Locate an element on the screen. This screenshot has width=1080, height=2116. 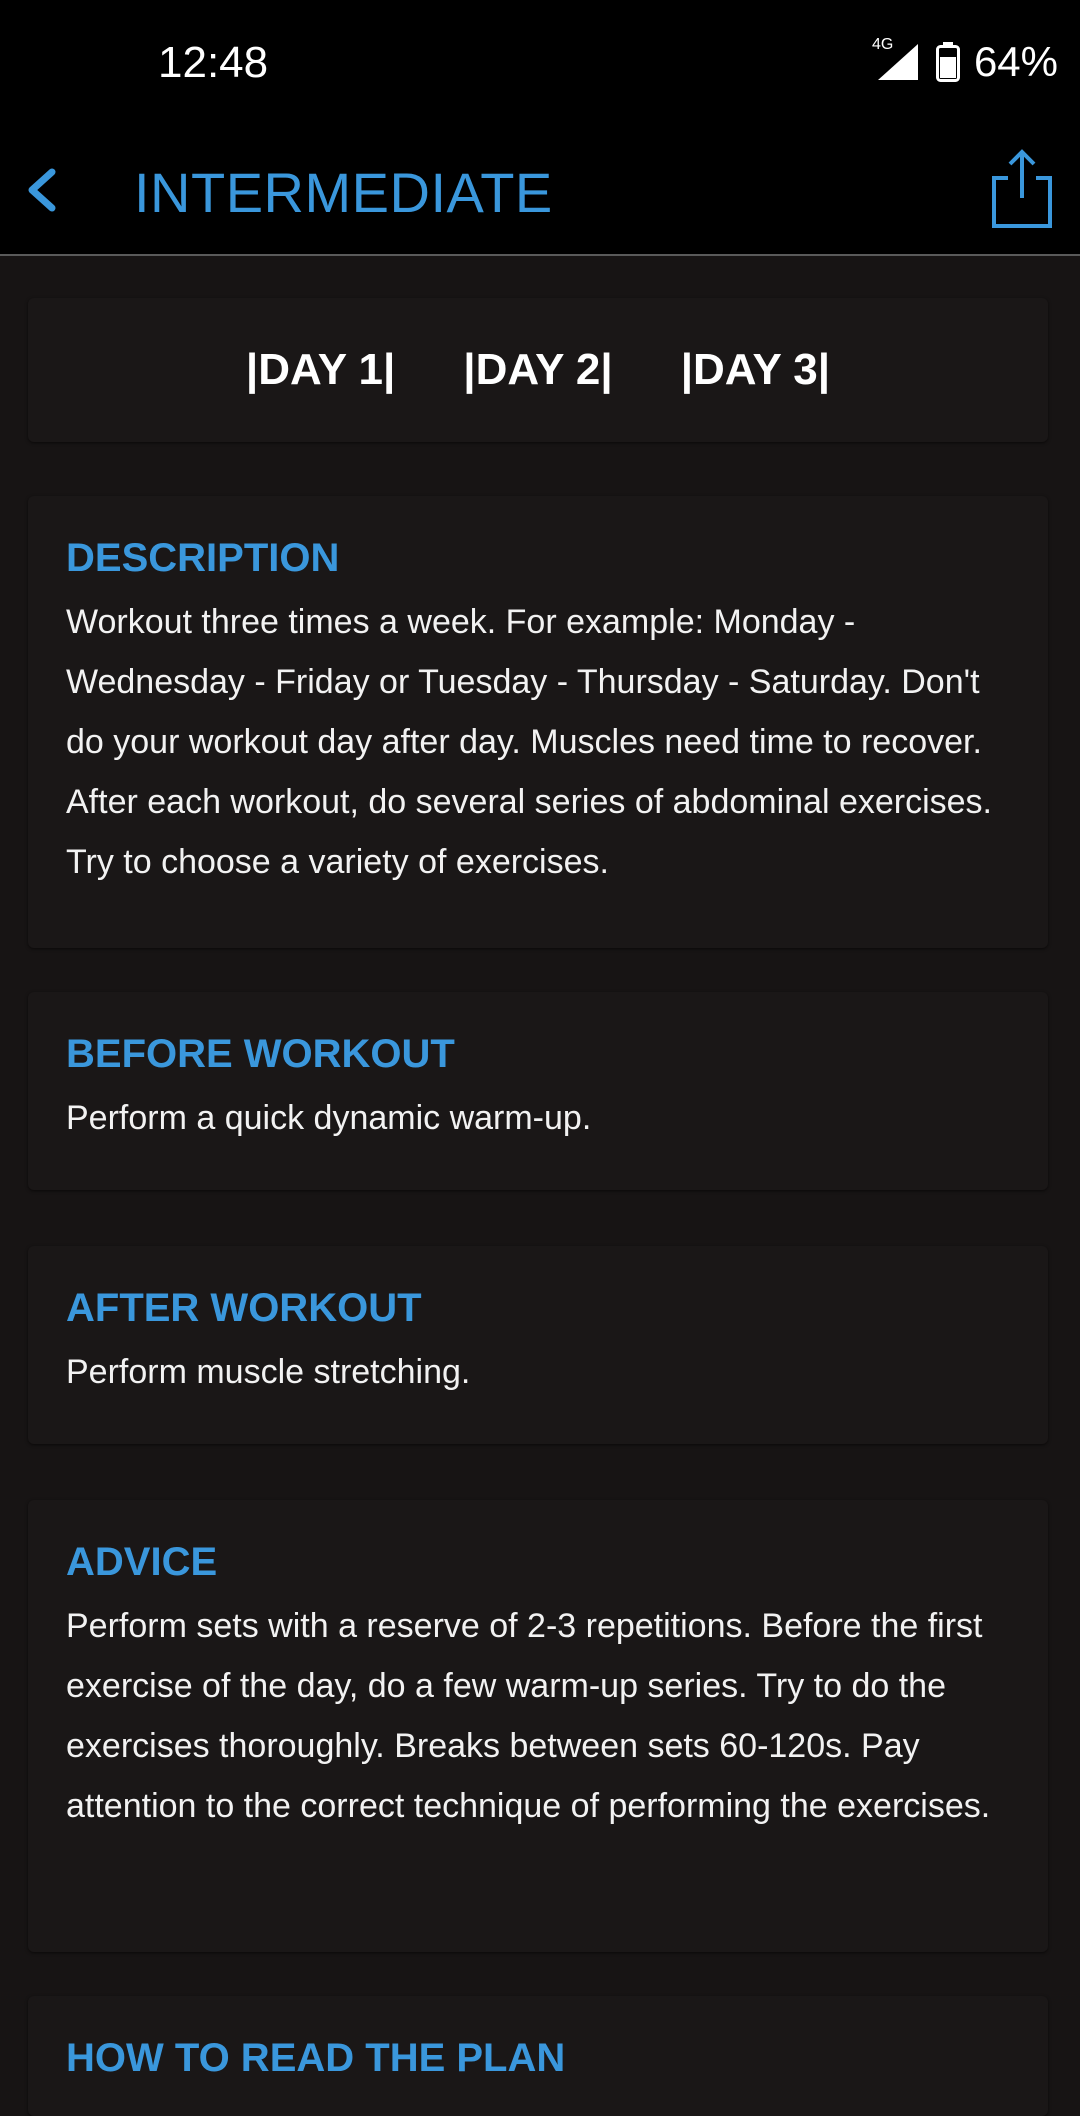
after-workout-title: AFTER WORKOUT is located at coordinates (244, 1308).